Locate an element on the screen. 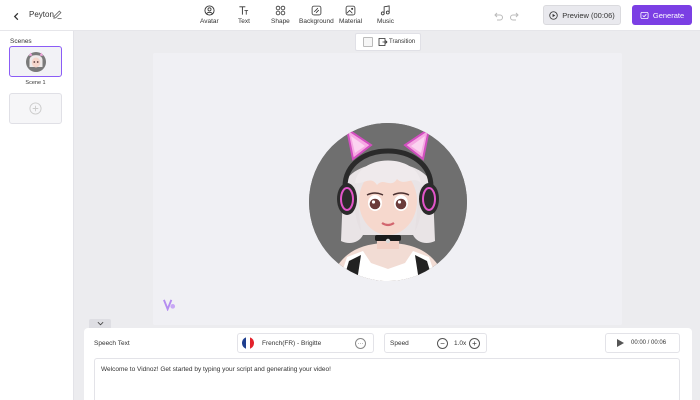 Image resolution: width=700 pixels, height=400 pixels. playback-time: 00:00 / 00:06 is located at coordinates (649, 343).